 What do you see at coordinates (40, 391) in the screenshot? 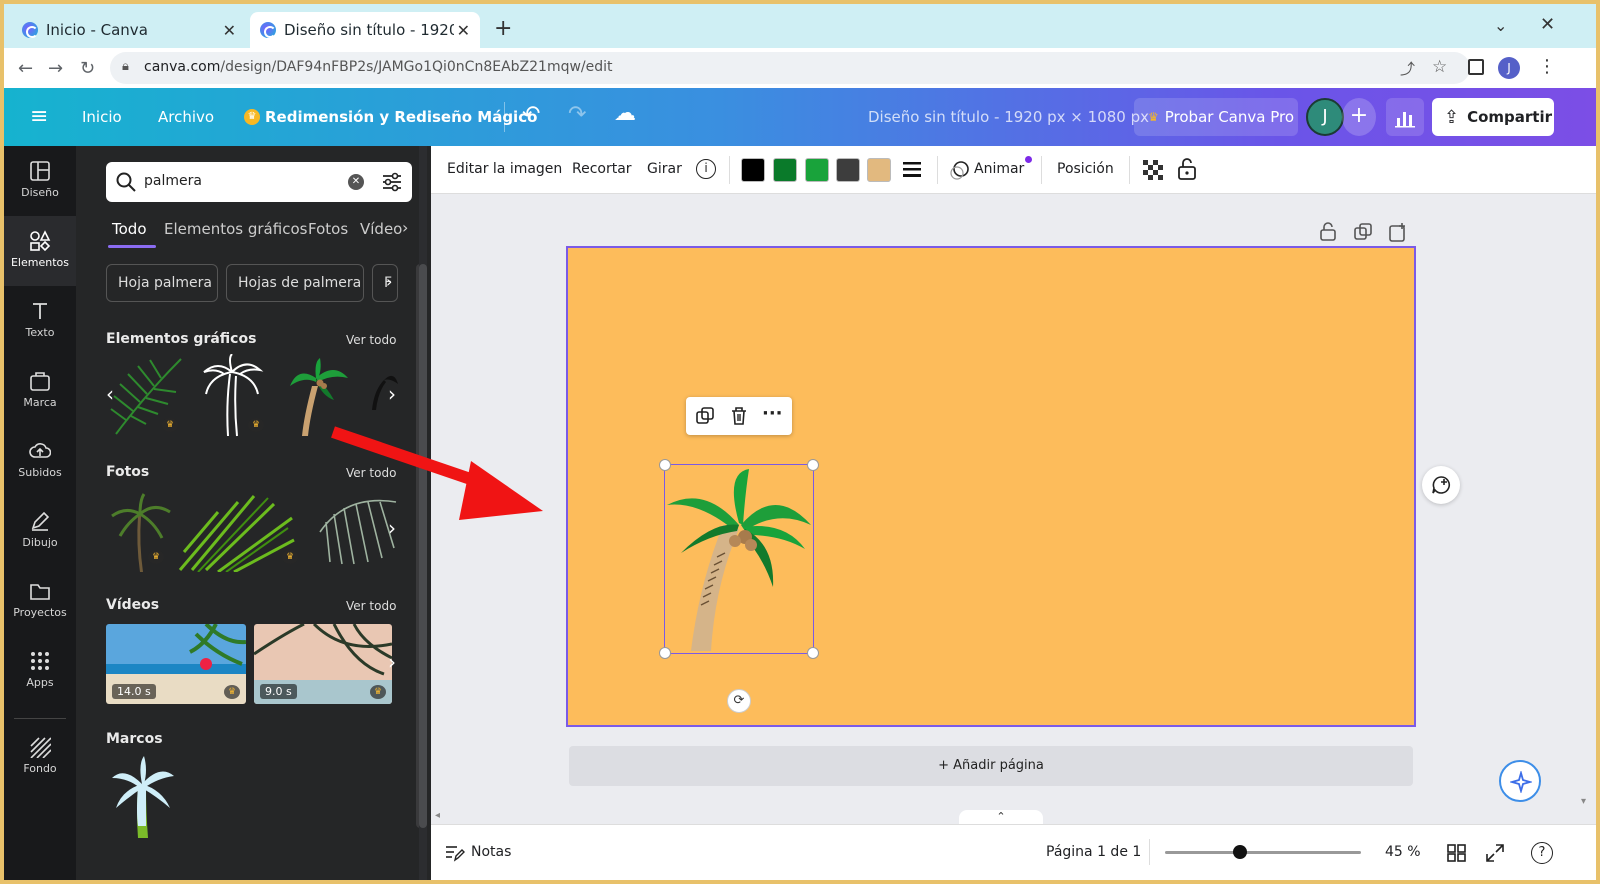
I see `rail-item-marca: Marca` at bounding box center [40, 391].